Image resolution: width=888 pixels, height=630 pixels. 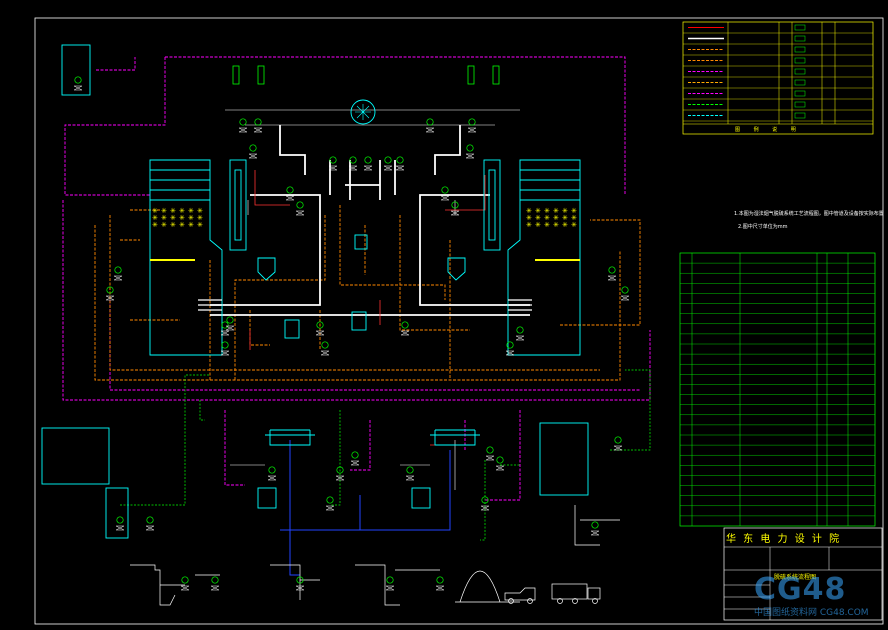 What do you see at coordinates (363, 112) in the screenshot?
I see `booster-fan` at bounding box center [363, 112].